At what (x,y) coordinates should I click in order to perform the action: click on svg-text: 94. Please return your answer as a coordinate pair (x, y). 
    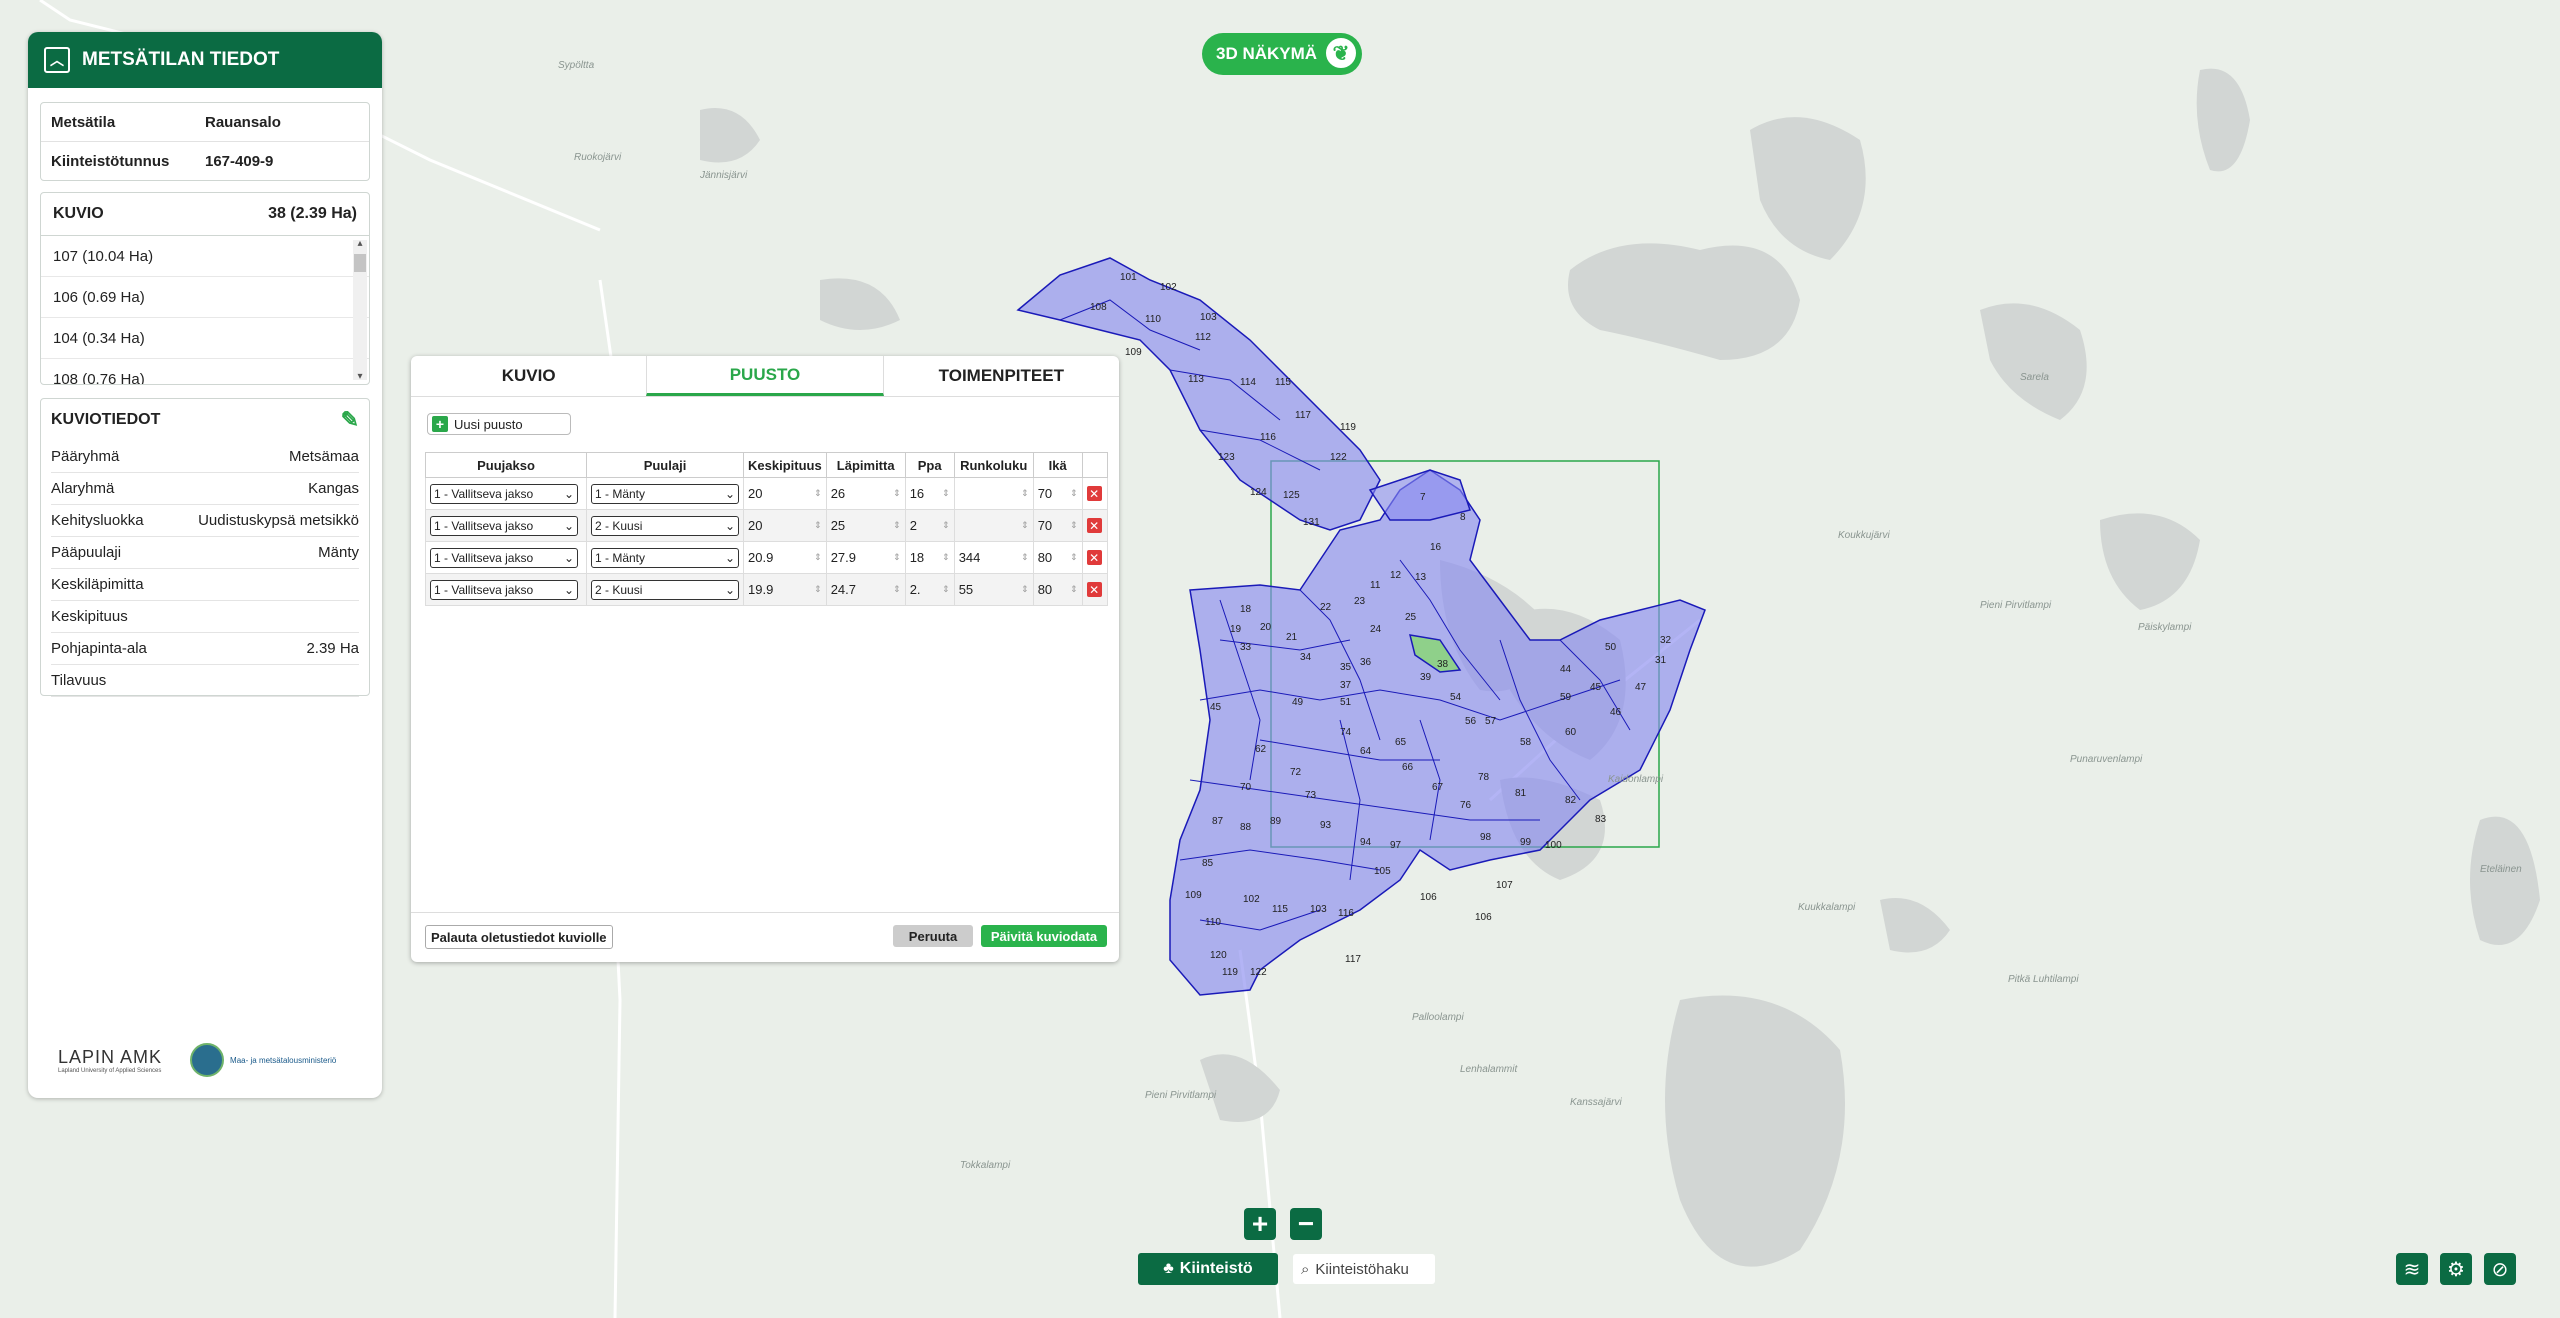
    Looking at the image, I should click on (1366, 842).